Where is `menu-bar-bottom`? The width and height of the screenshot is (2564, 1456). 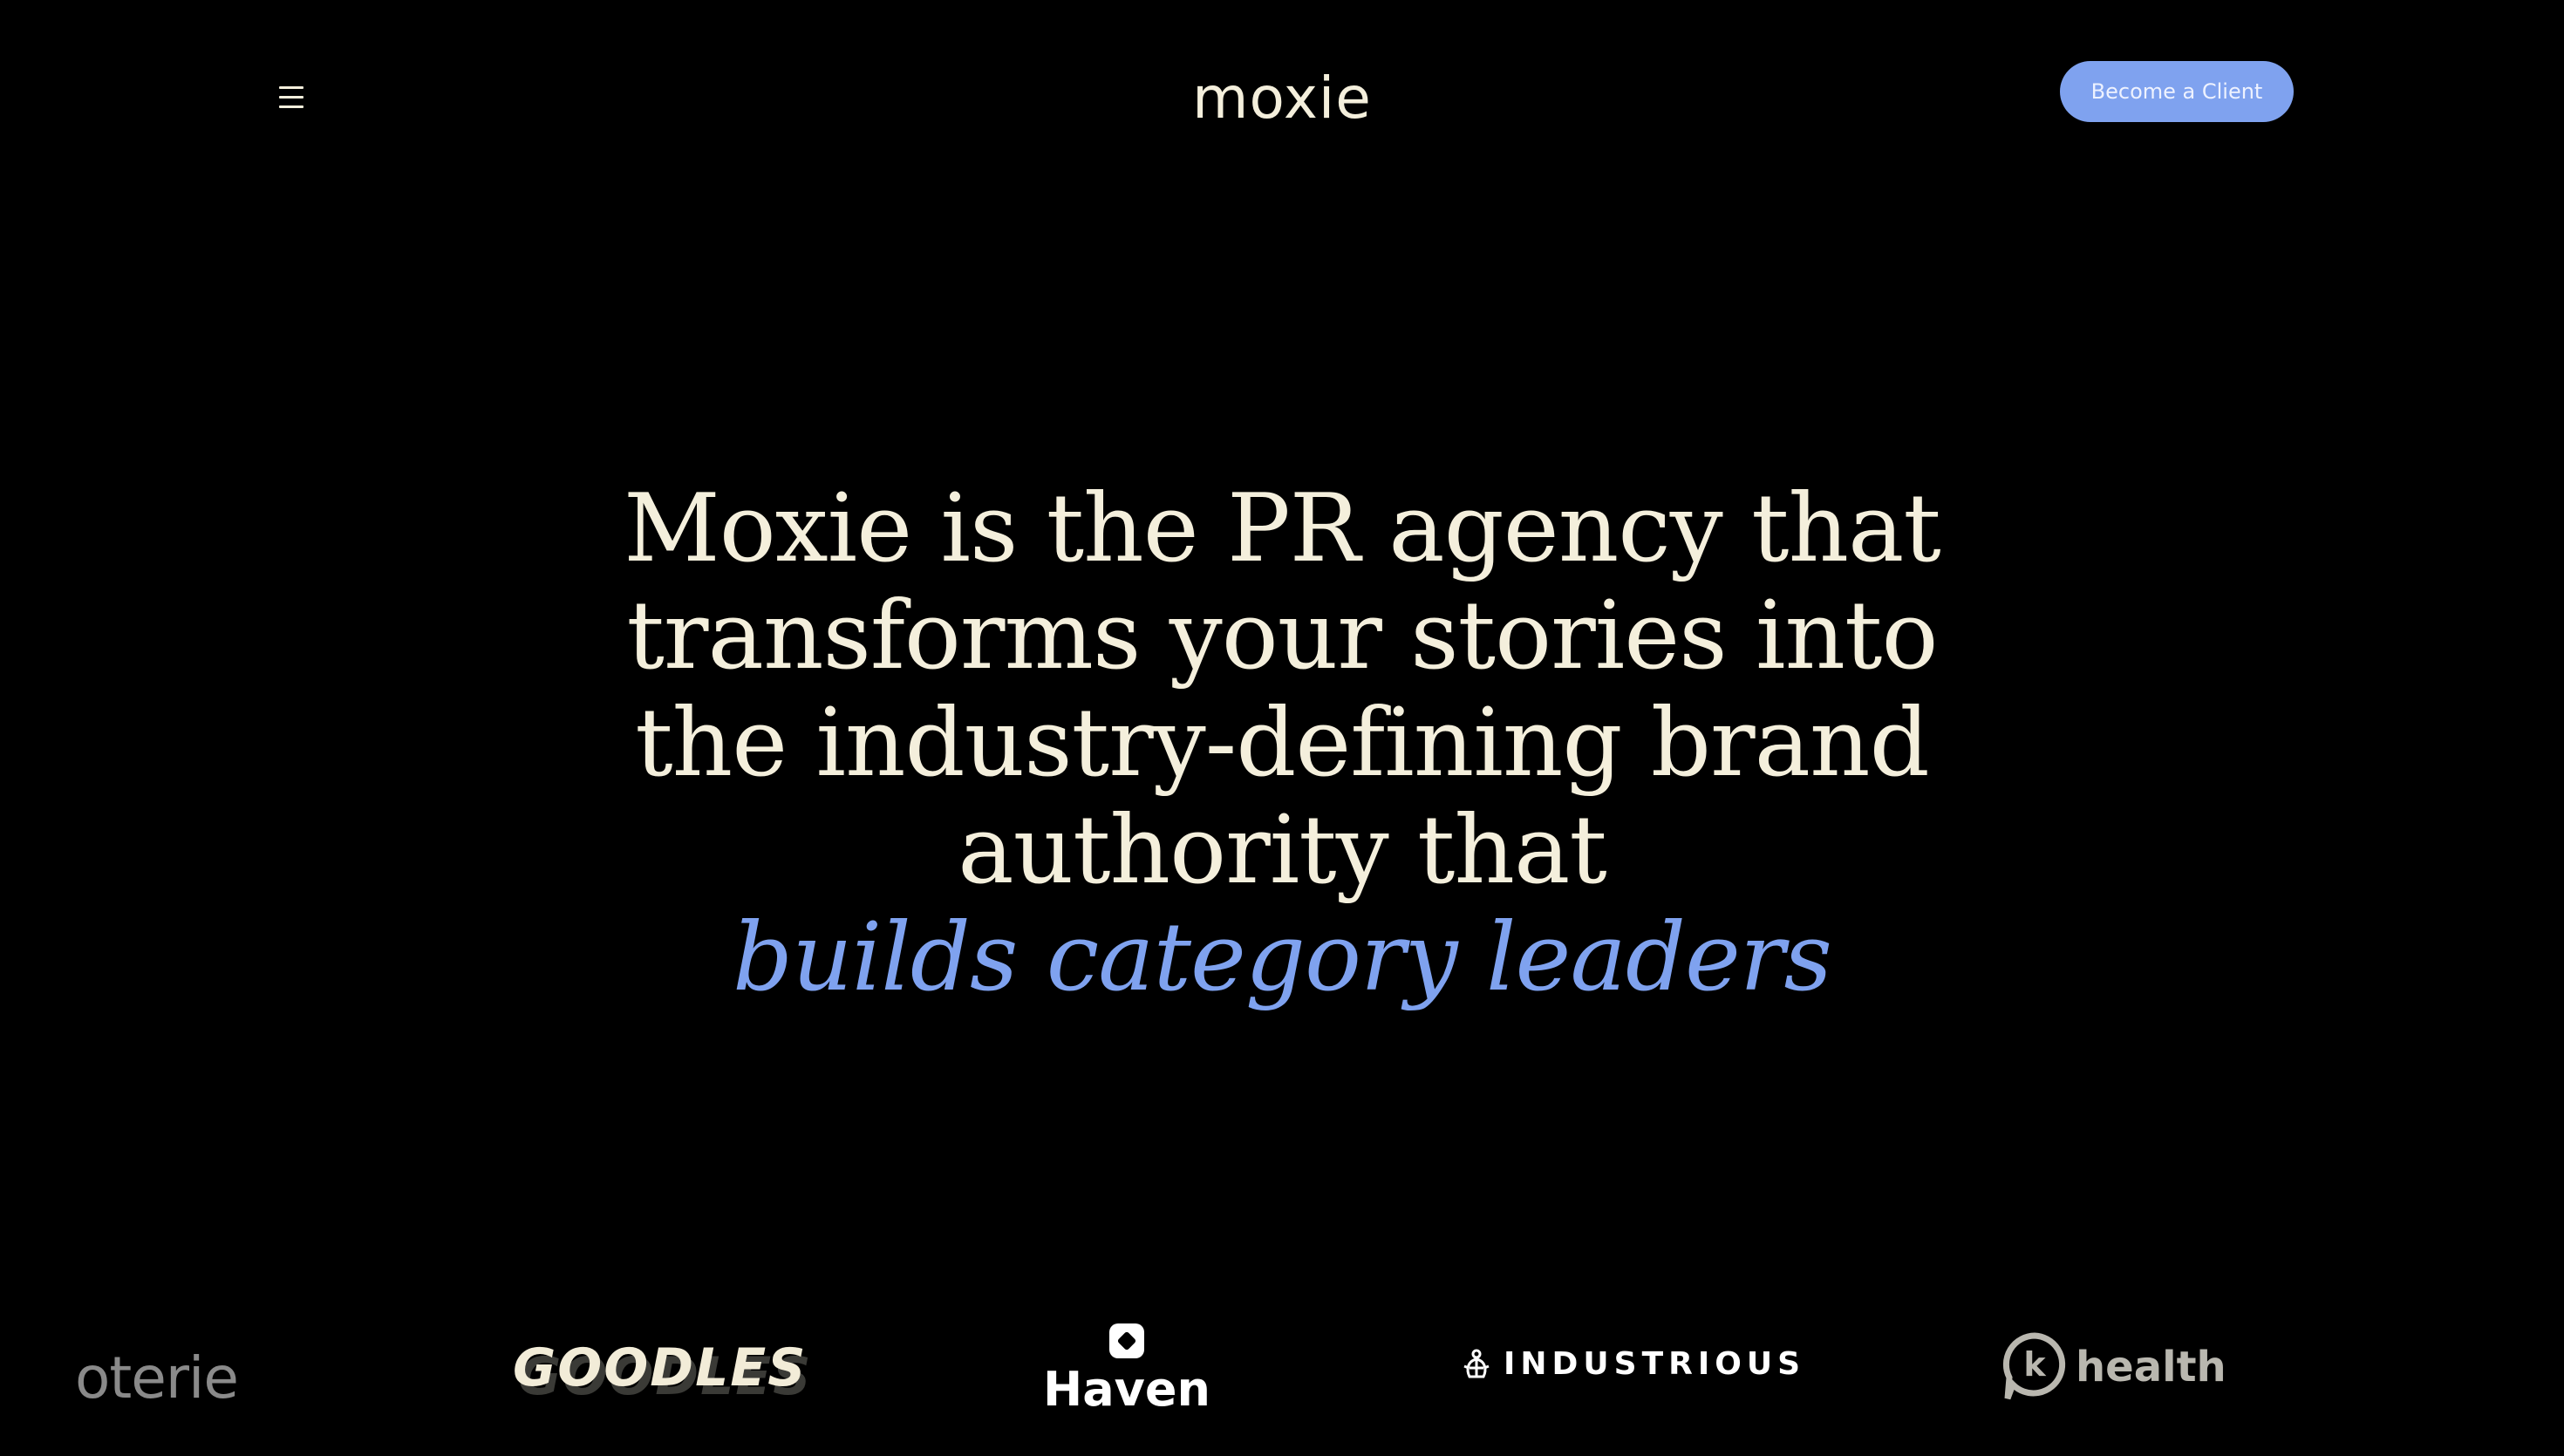
menu-bar-bottom is located at coordinates (291, 106).